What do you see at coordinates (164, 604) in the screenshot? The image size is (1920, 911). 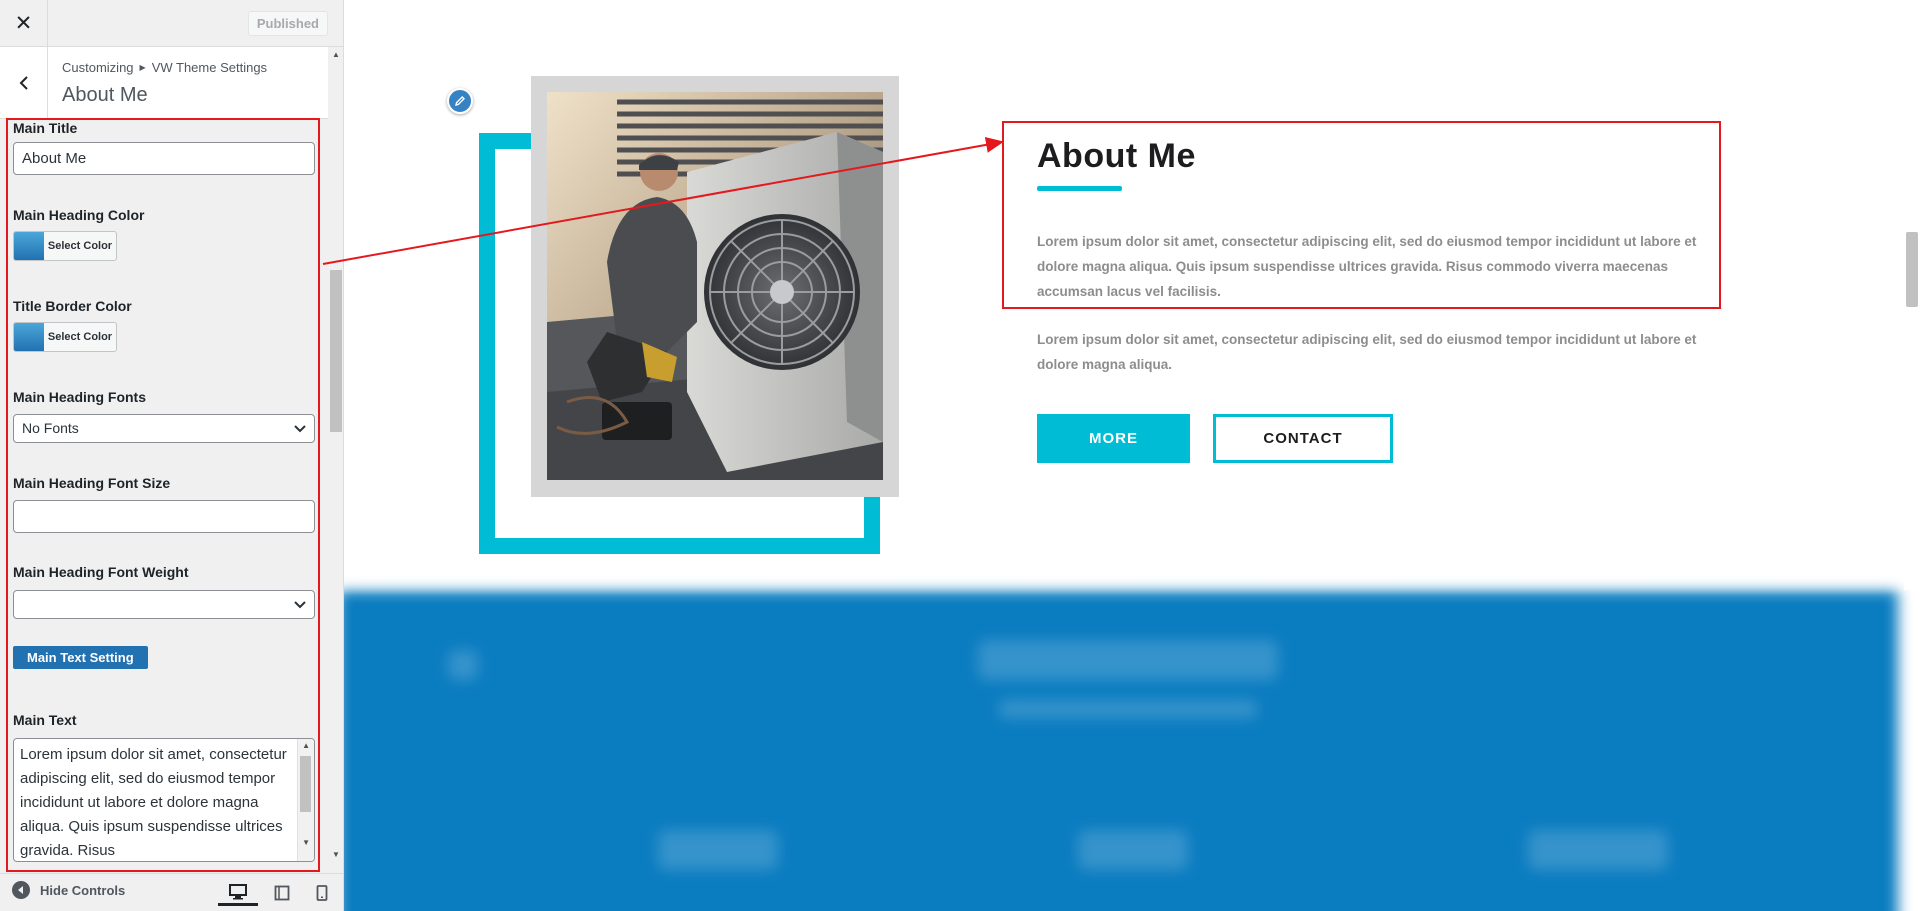 I see `main-heading-font-weight-select` at bounding box center [164, 604].